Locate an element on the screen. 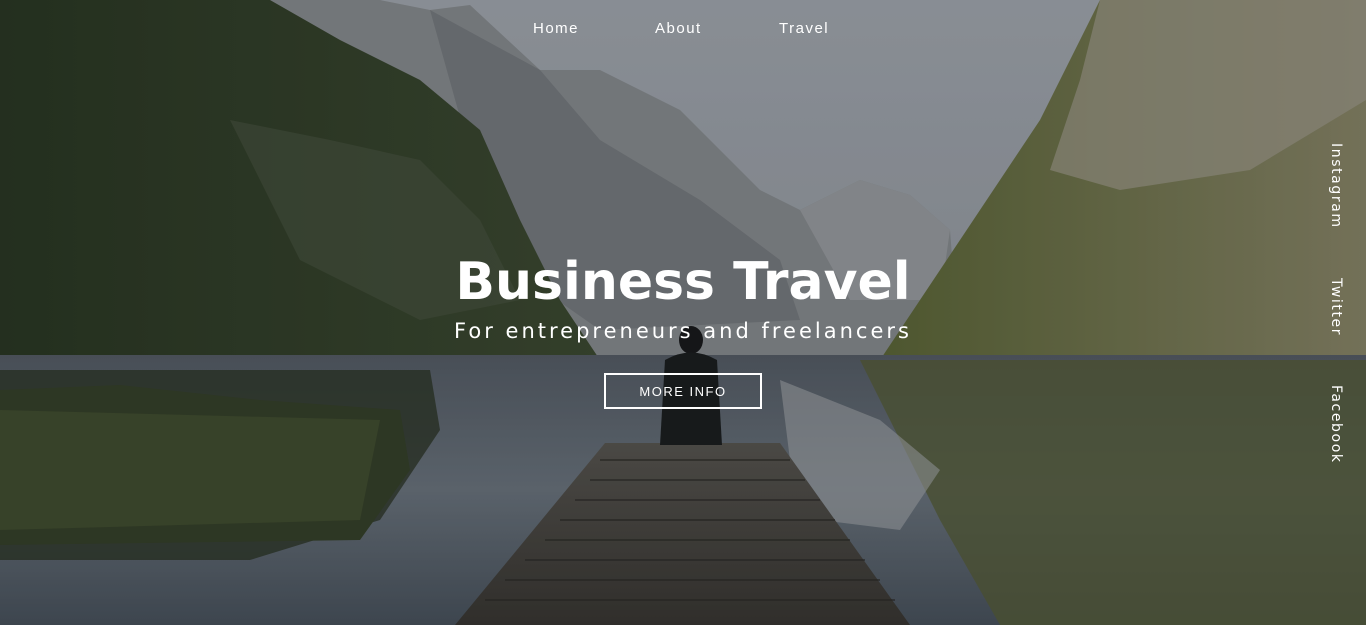 This screenshot has width=1366, height=625. nav-about-link: About is located at coordinates (678, 28).